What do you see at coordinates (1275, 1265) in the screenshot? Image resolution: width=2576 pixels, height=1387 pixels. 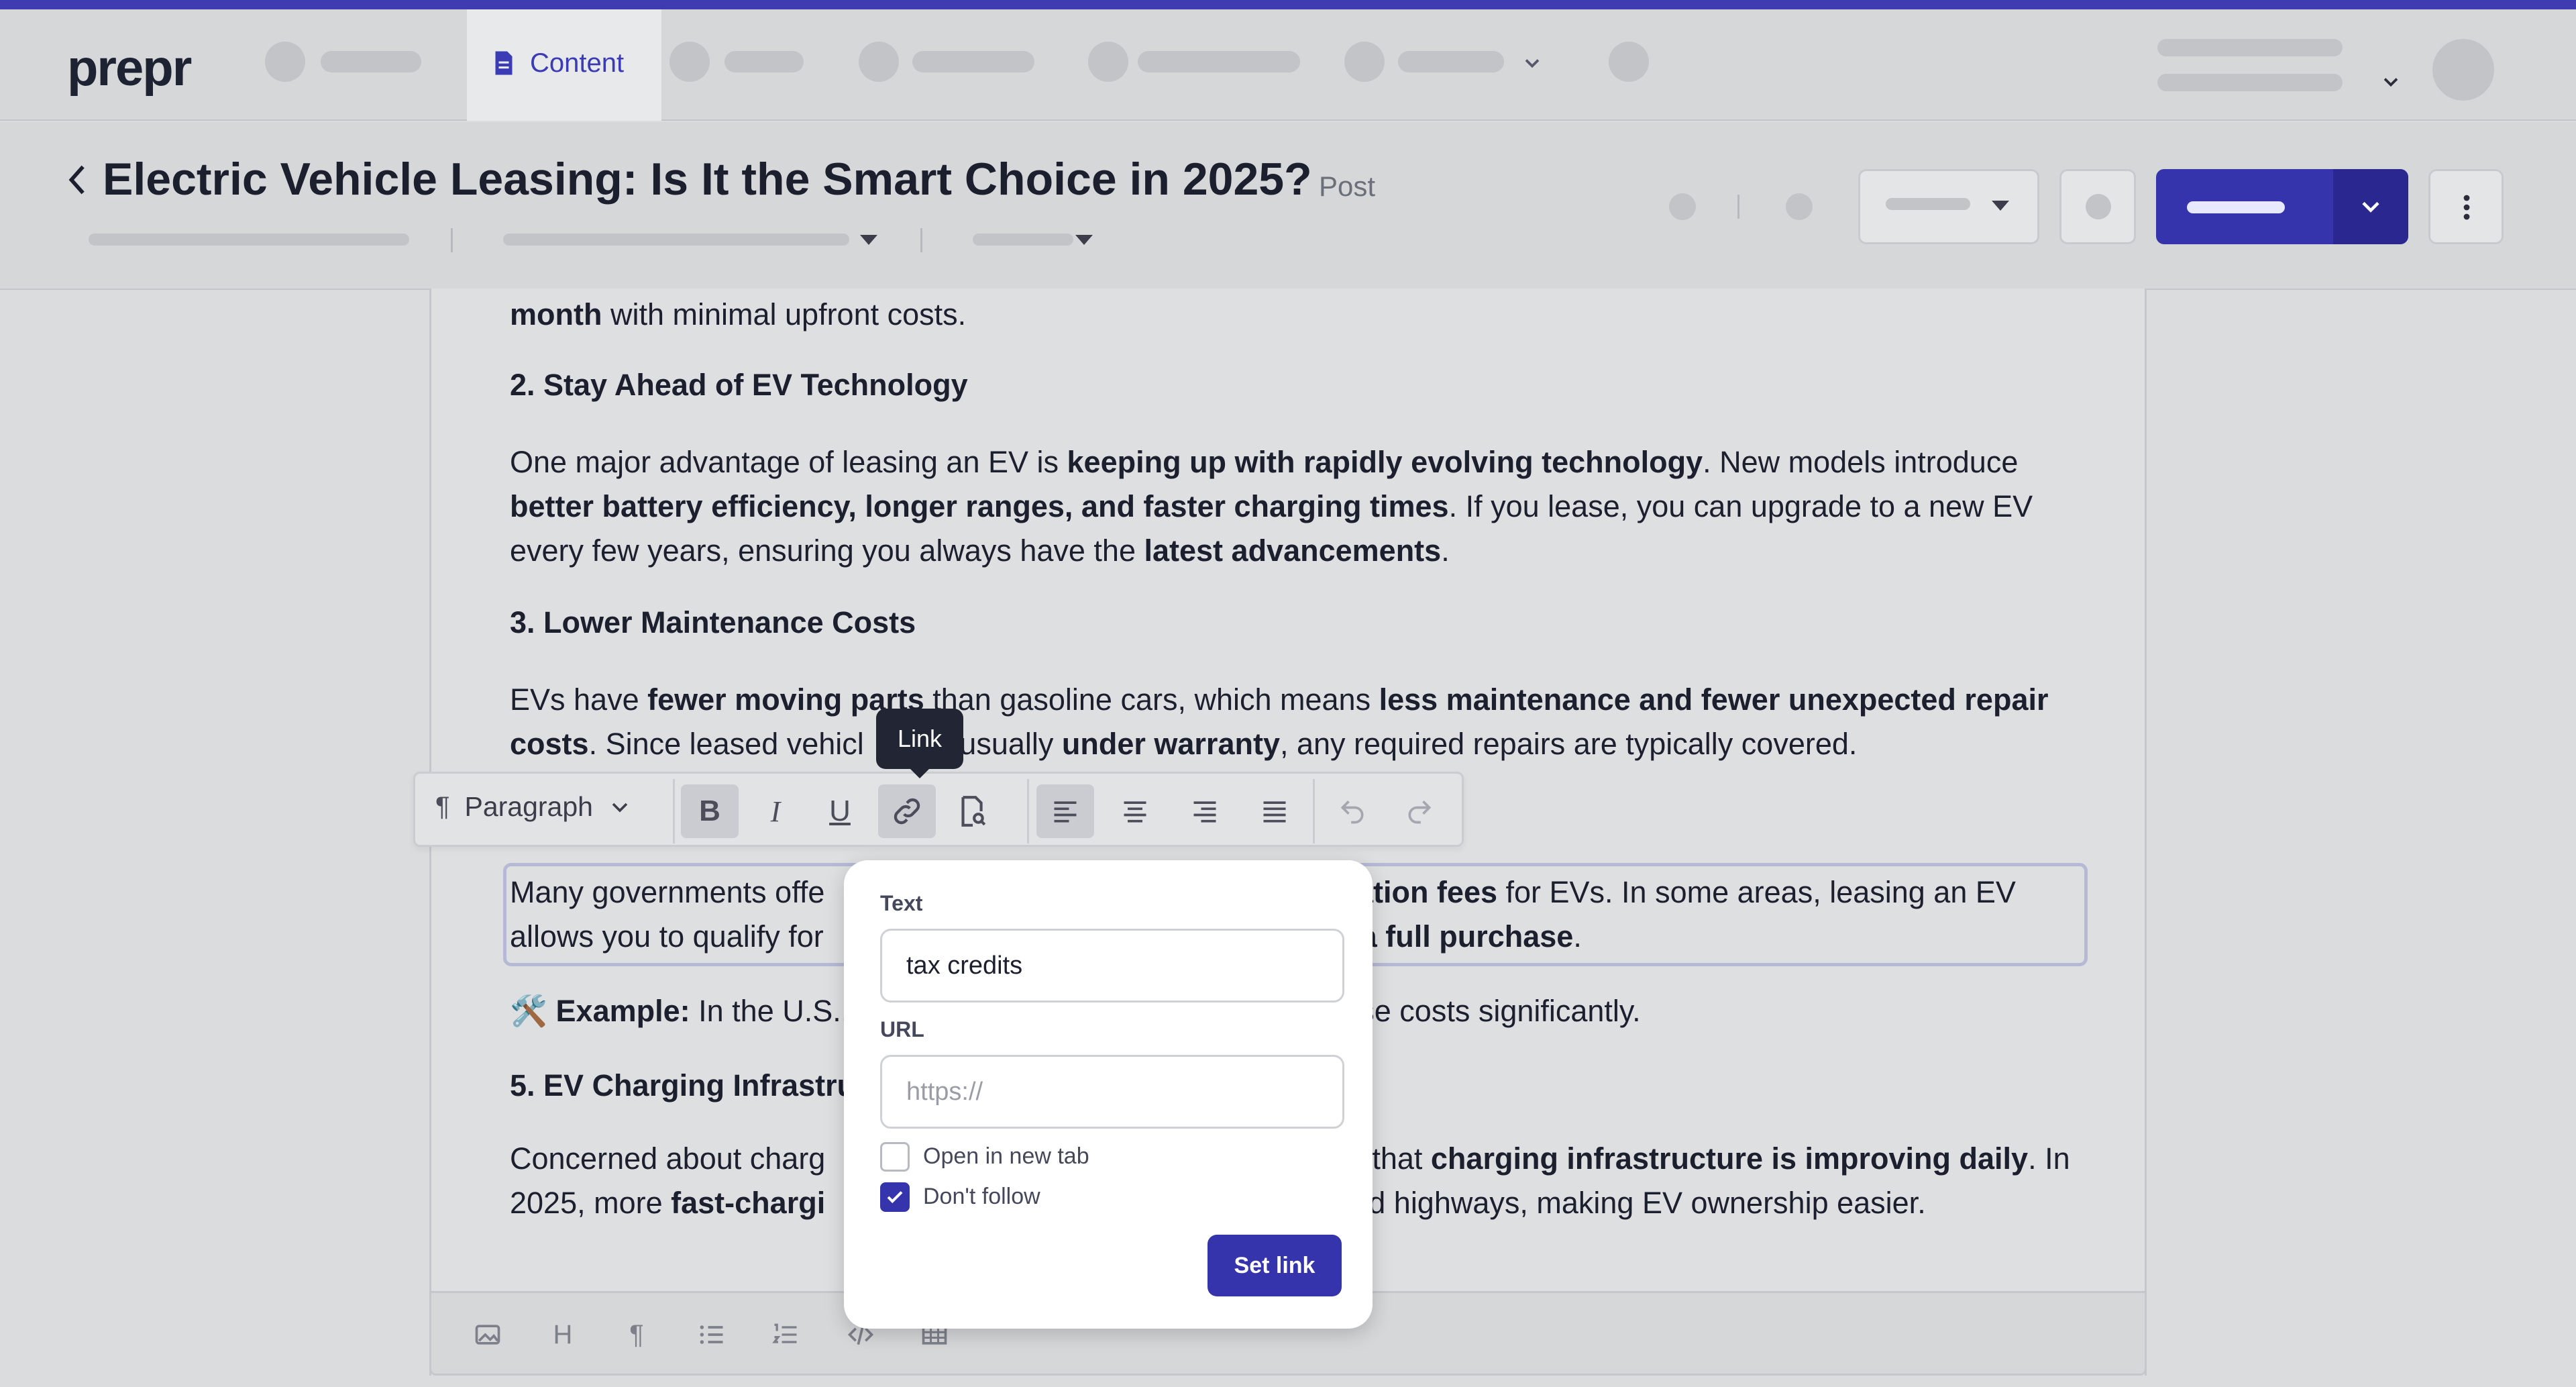 I see `set-link-button: Set link` at bounding box center [1275, 1265].